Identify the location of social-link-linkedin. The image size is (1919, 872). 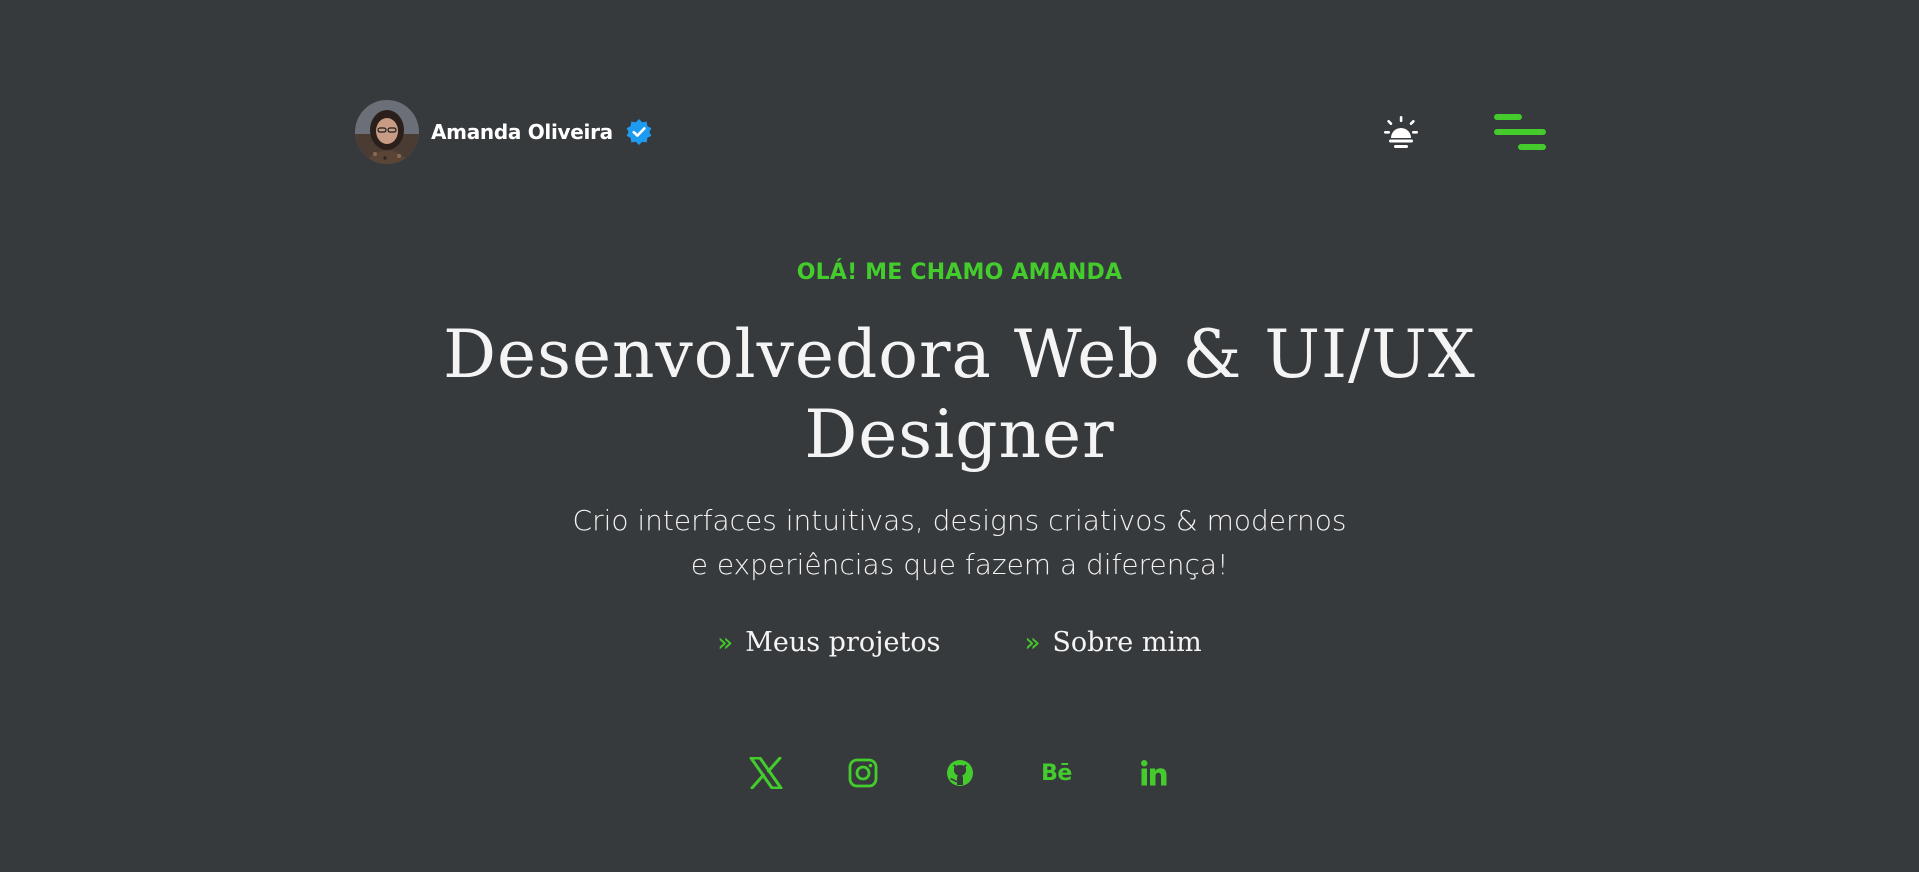
(1154, 773).